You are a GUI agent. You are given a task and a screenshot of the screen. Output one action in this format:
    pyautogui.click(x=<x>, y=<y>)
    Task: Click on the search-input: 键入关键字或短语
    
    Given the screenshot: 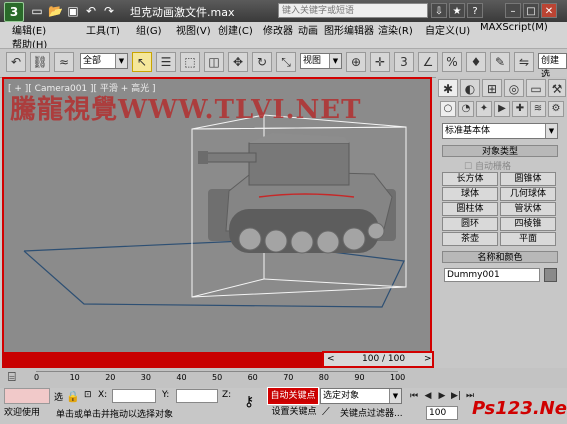 What is the action you would take?
    pyautogui.click(x=353, y=10)
    